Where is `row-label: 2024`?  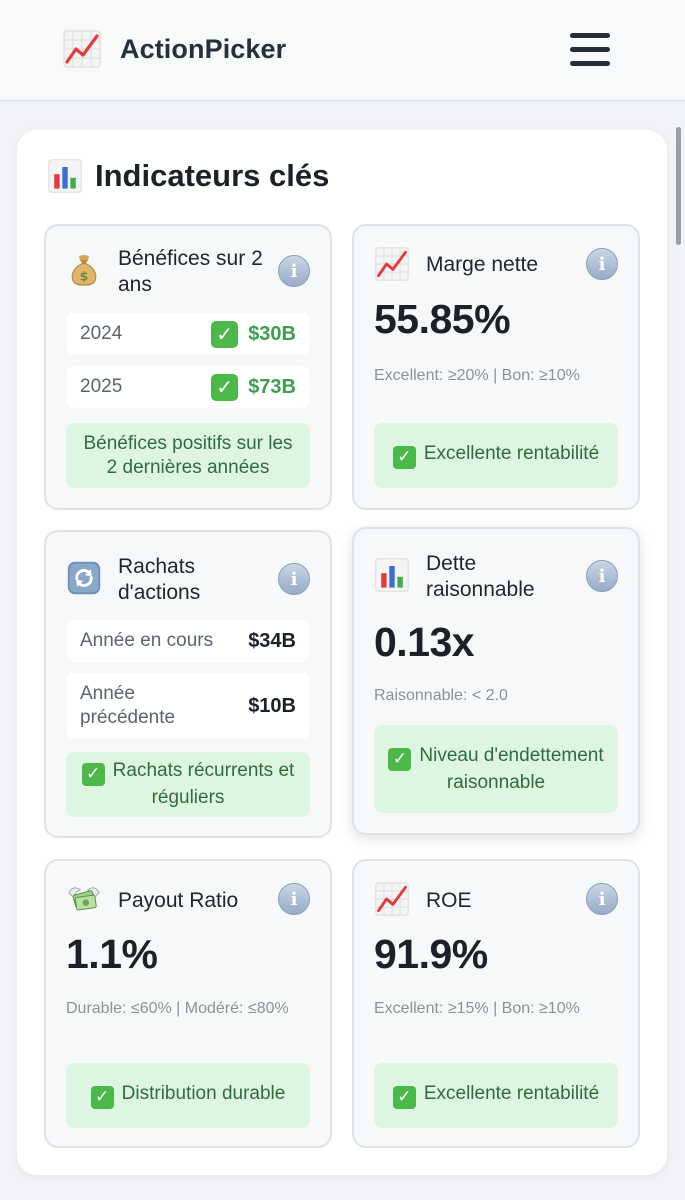 row-label: 2024 is located at coordinates (101, 333).